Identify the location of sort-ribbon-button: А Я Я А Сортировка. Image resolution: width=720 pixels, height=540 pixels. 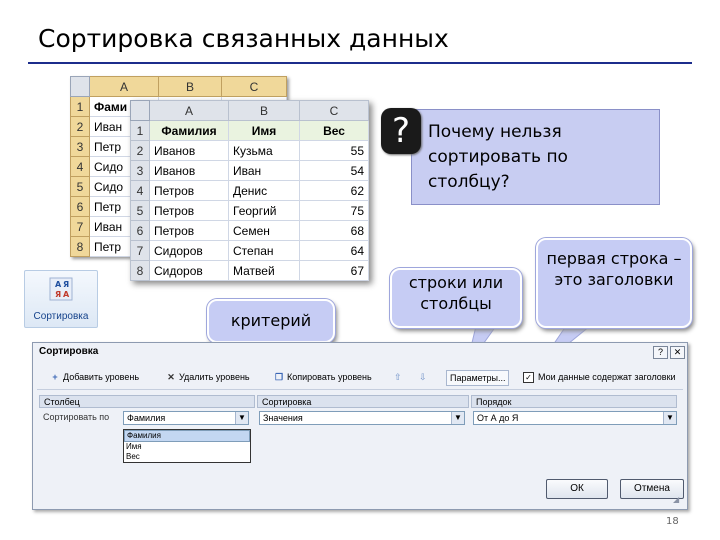
(61, 299).